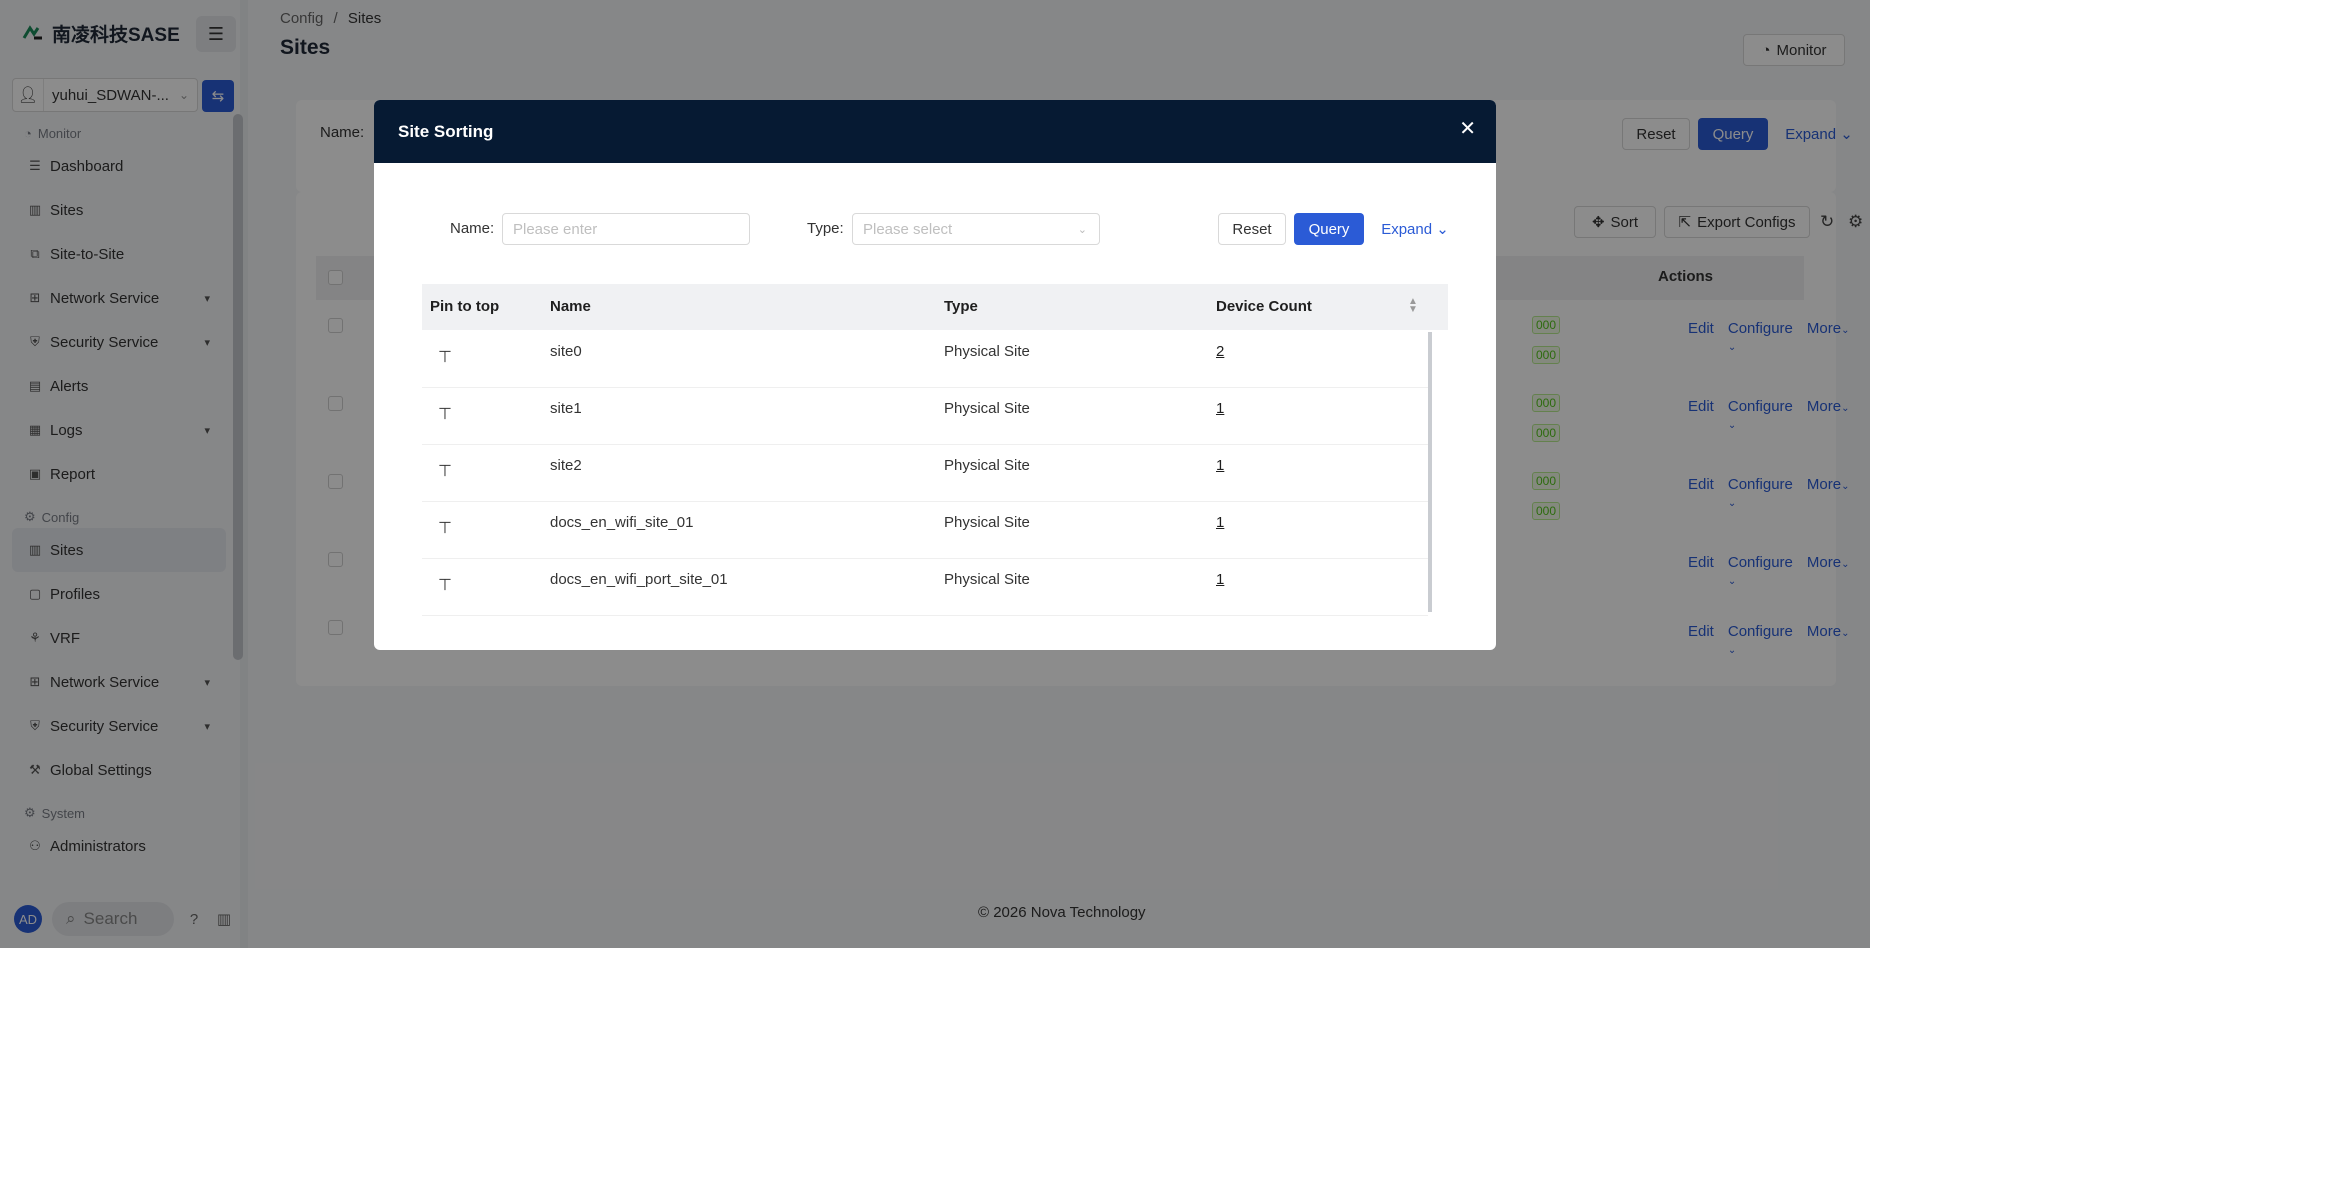  Describe the element at coordinates (1252, 229) in the screenshot. I see `modal-reset-button: Reset` at that location.